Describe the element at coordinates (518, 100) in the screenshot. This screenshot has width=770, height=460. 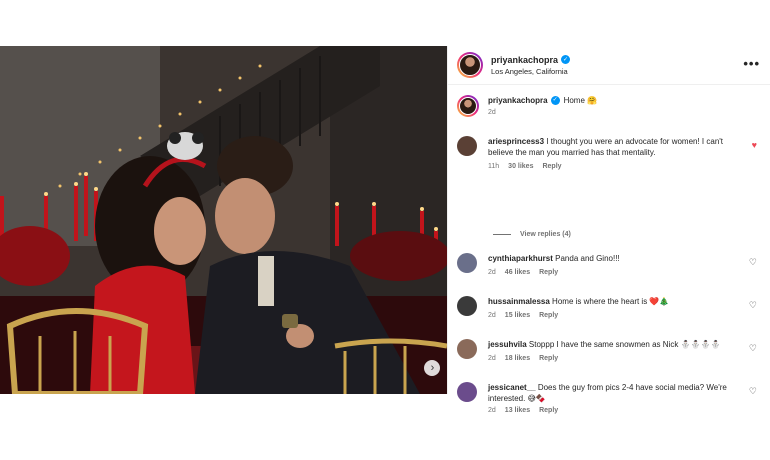
I see `caption-username: priyankachopra` at that location.